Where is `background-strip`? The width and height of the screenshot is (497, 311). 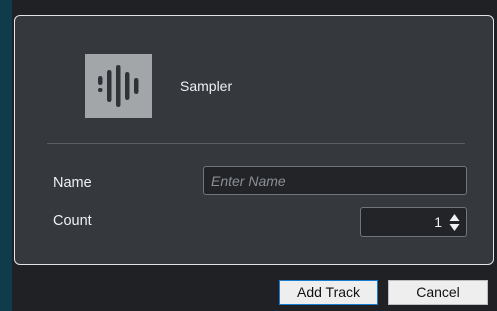
background-strip is located at coordinates (6, 155).